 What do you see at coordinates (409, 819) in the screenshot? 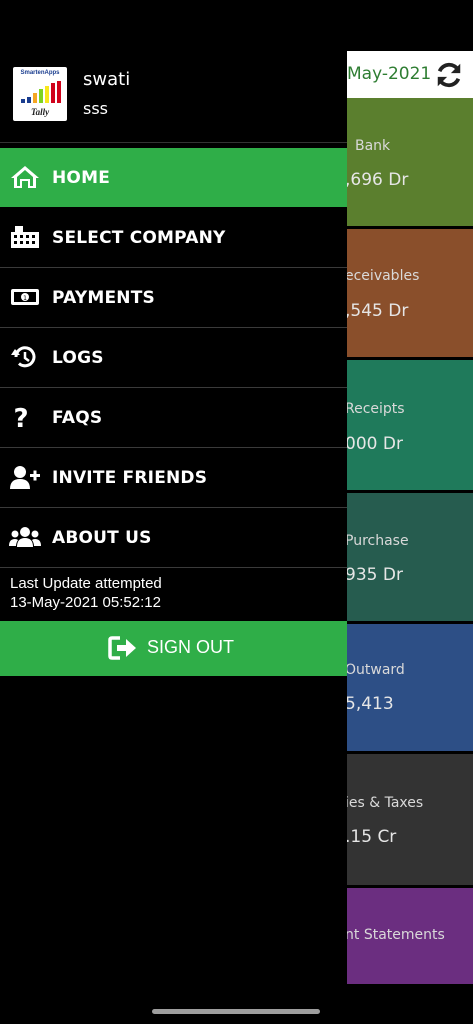
I see `dashboard-tile-duties-taxes: ies & Taxes .15 Cr` at bounding box center [409, 819].